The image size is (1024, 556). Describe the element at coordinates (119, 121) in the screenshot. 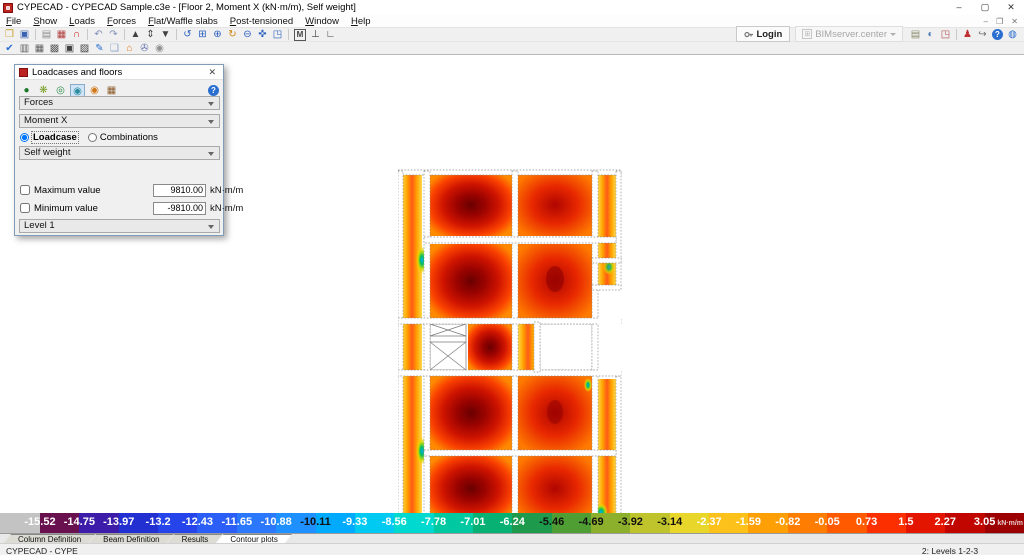

I see `force-select: Moment X` at that location.